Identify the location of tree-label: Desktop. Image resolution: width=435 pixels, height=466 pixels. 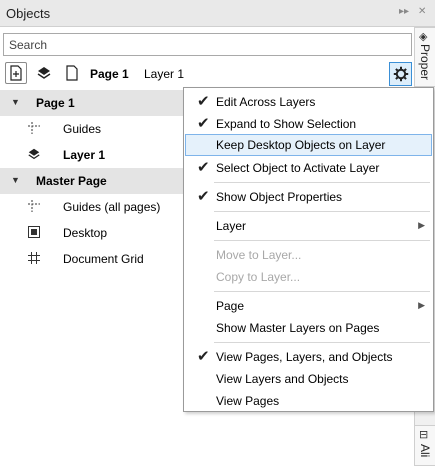
(85, 233).